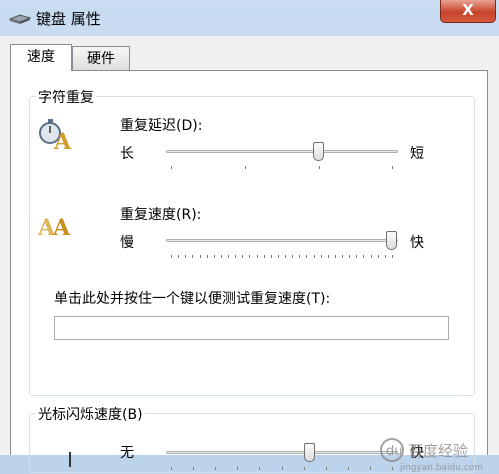  Describe the element at coordinates (251, 328) in the screenshot. I see `repeat-test-input` at that location.